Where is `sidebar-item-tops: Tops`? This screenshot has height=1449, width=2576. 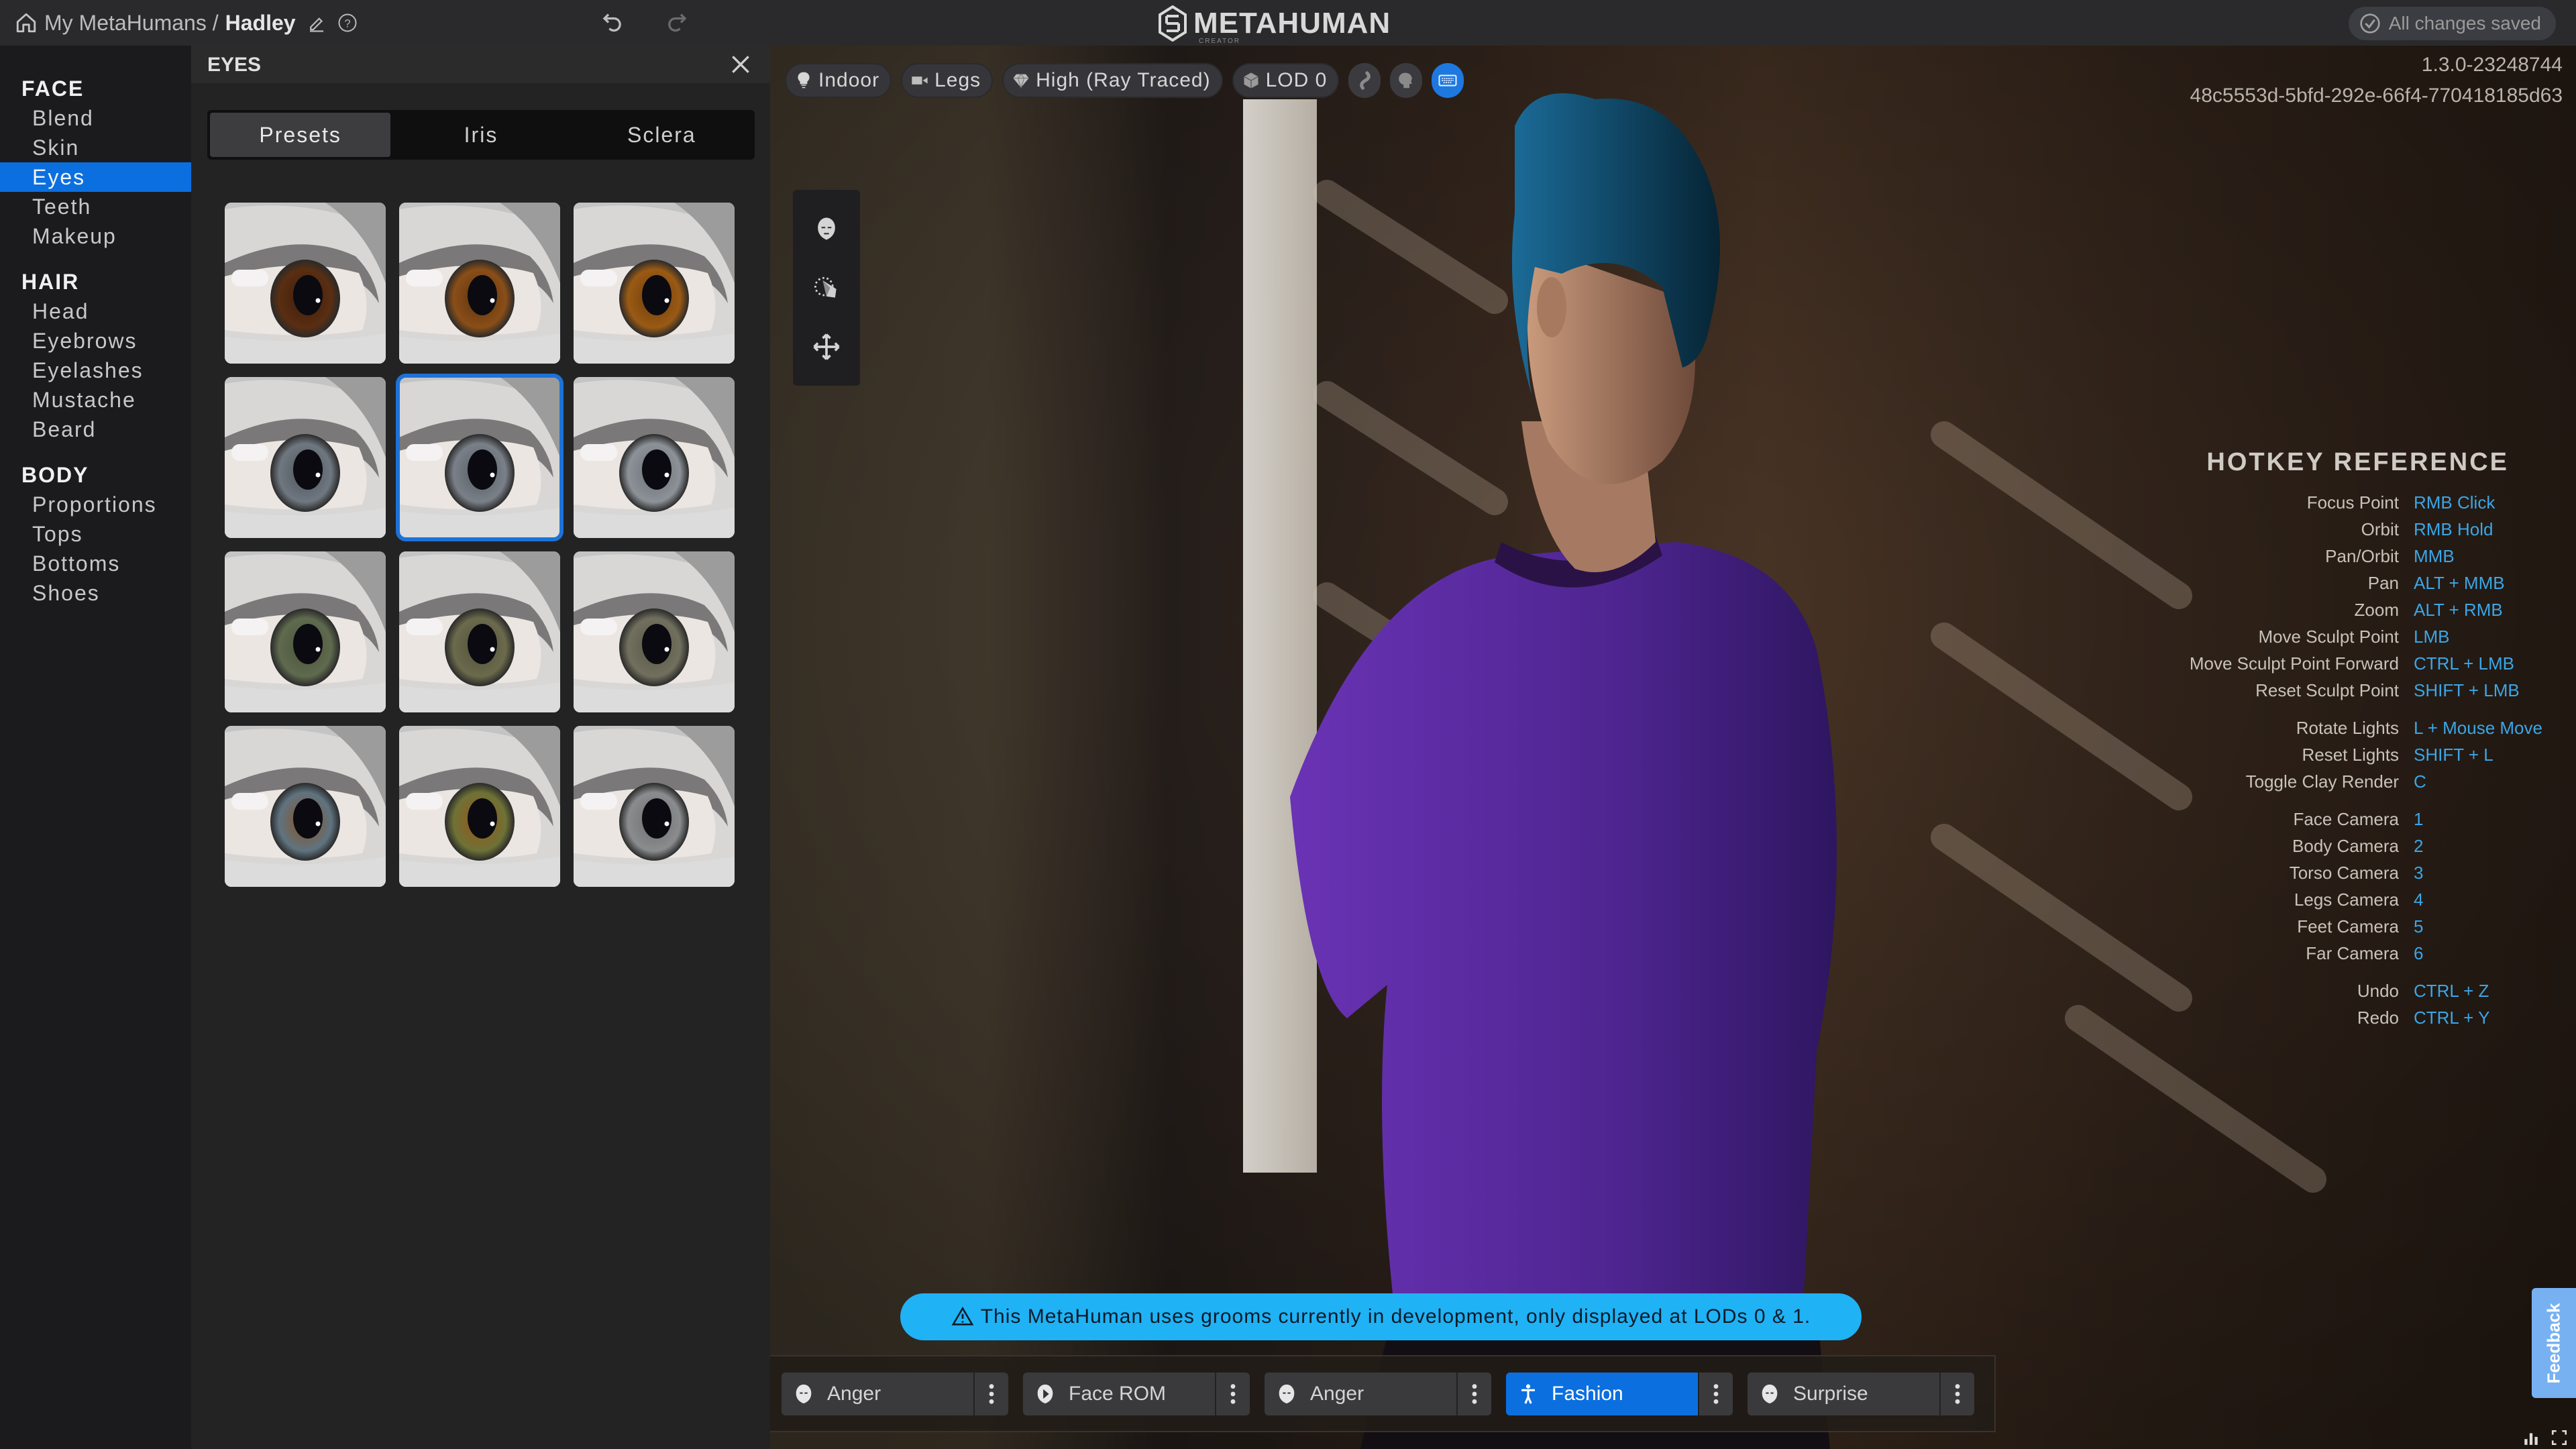
sidebar-item-tops: Tops is located at coordinates (95, 534).